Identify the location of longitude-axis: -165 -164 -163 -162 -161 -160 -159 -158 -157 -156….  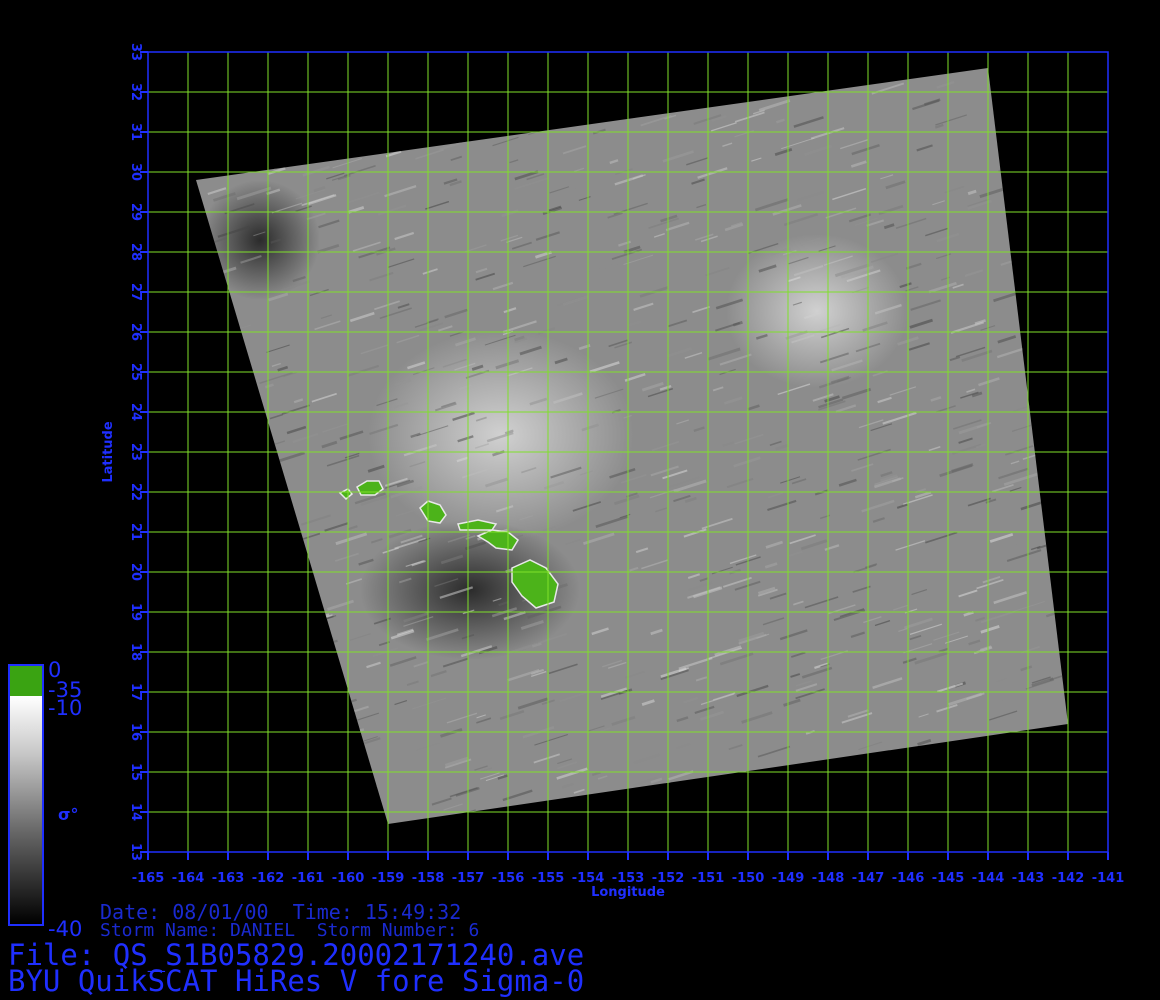
(628, 869).